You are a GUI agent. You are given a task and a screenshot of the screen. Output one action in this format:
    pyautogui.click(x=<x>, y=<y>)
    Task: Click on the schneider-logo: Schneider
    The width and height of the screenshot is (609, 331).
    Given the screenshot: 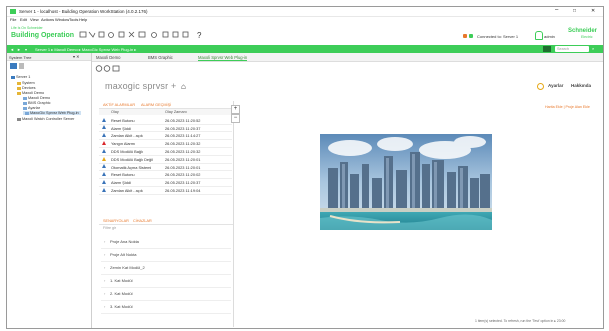 What is the action you would take?
    pyautogui.click(x=583, y=31)
    